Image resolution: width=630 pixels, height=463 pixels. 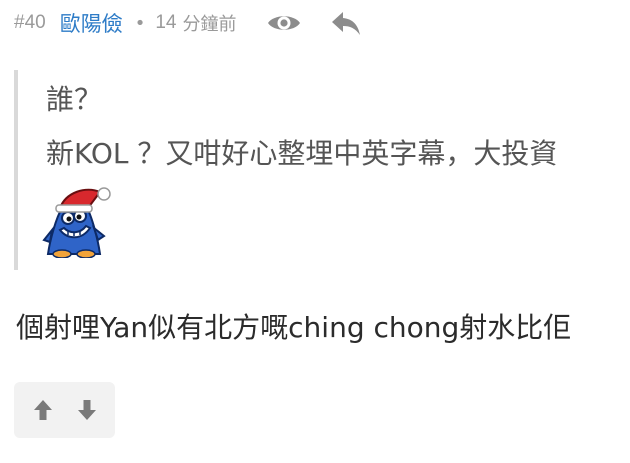 I want to click on reply-body-text: 個射哩Yan似有北方嘅ching chong射水比佢, so click(x=294, y=327).